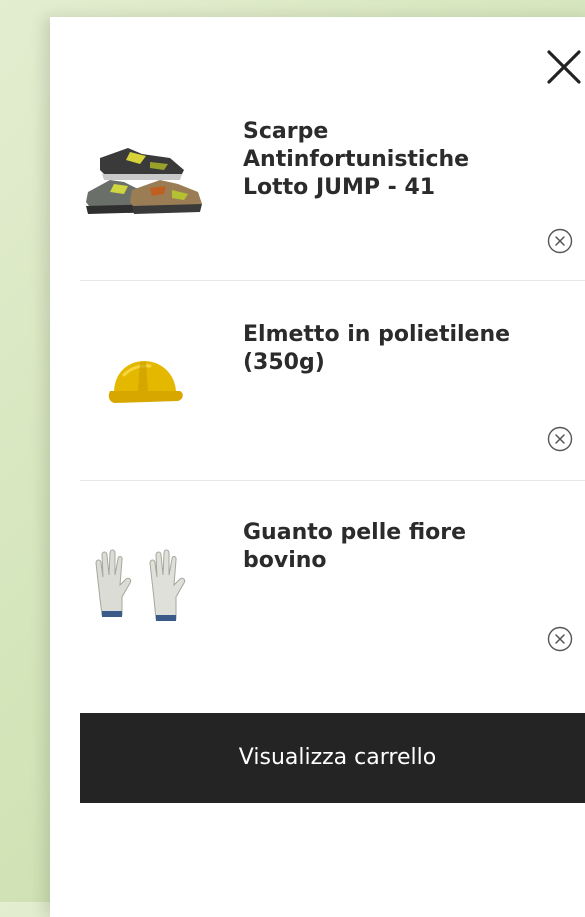 The image size is (585, 917). I want to click on safety-helmet-icon, so click(145, 382).